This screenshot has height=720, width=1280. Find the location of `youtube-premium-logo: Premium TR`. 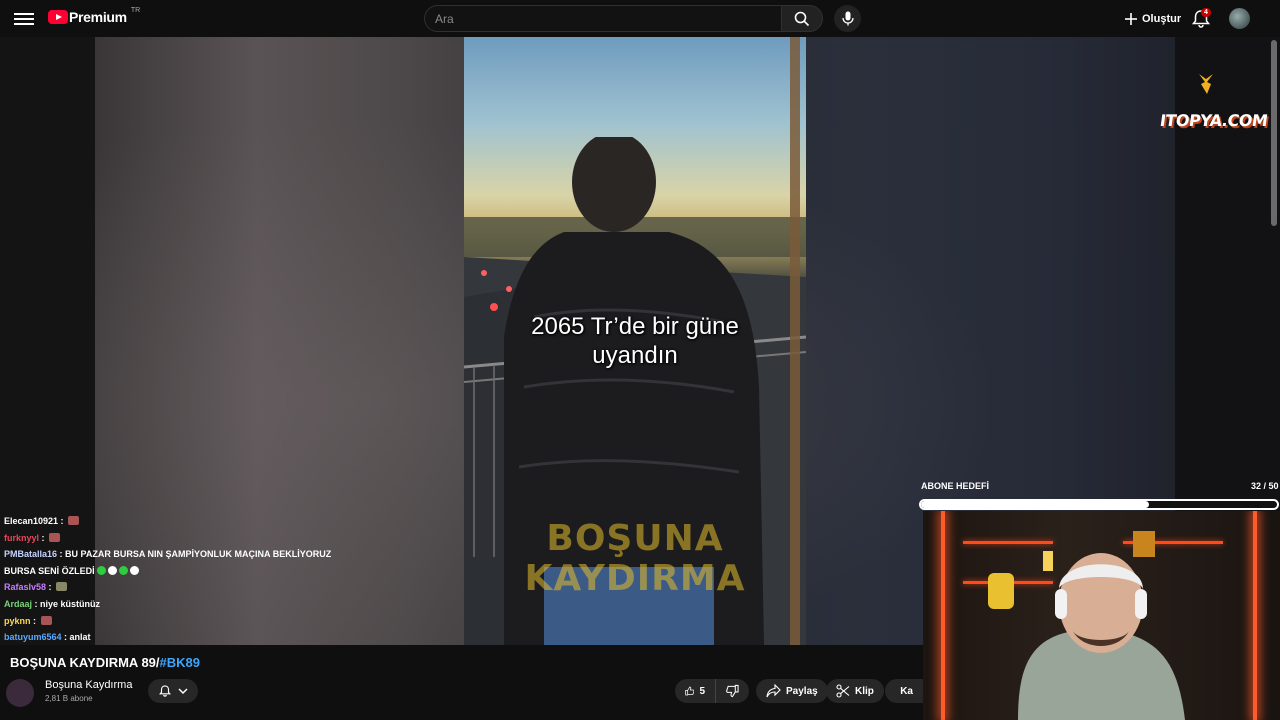

youtube-premium-logo: Premium TR is located at coordinates (94, 15).